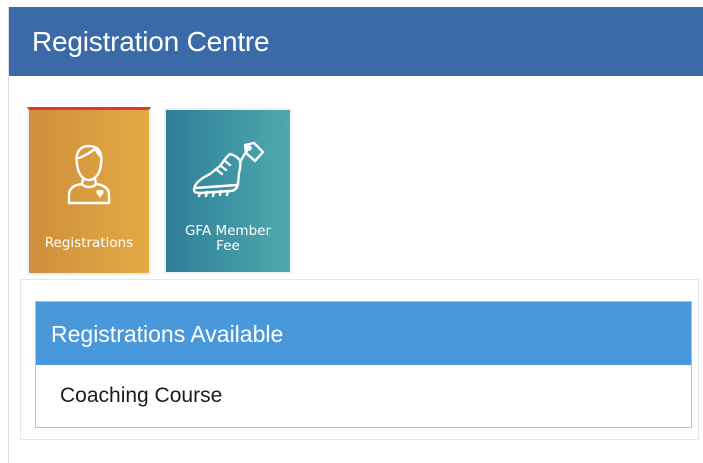 The width and height of the screenshot is (703, 463). Describe the element at coordinates (89, 174) in the screenshot. I see `user-icon` at that location.